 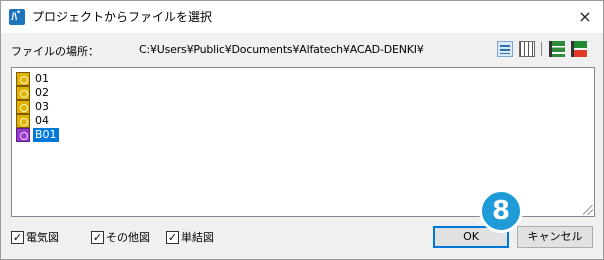 I want to click on list-item-label: 02, so click(x=42, y=92).